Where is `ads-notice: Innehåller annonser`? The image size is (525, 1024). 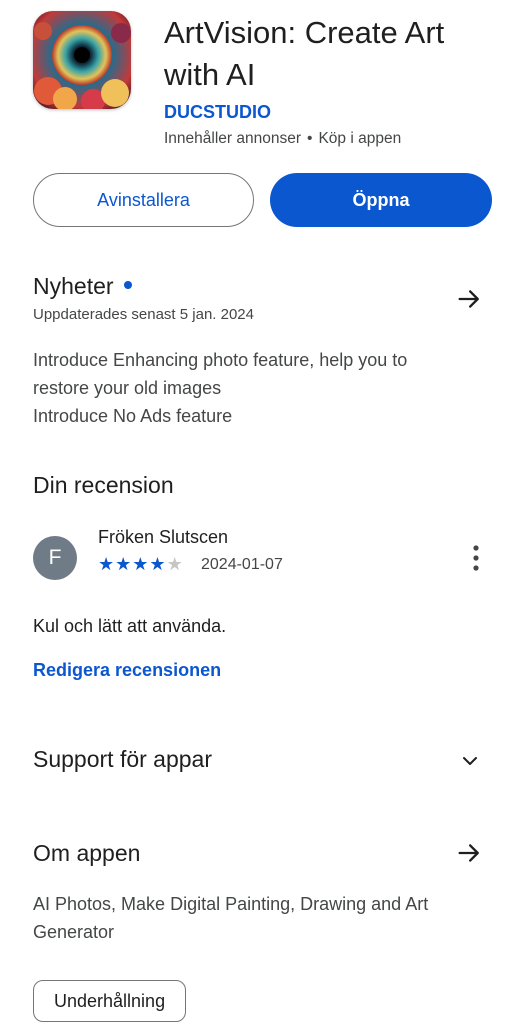 ads-notice: Innehåller annonser is located at coordinates (233, 138).